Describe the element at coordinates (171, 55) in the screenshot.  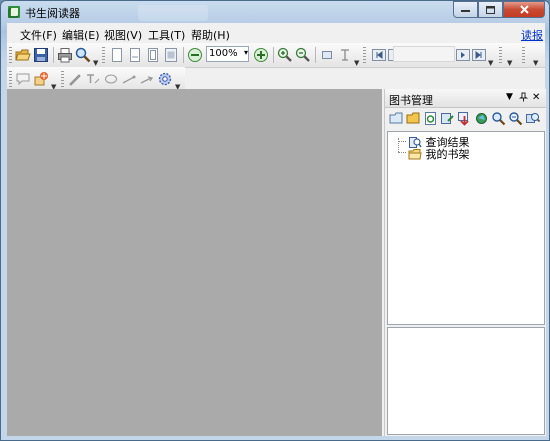
I see `fit-width-icon` at that location.